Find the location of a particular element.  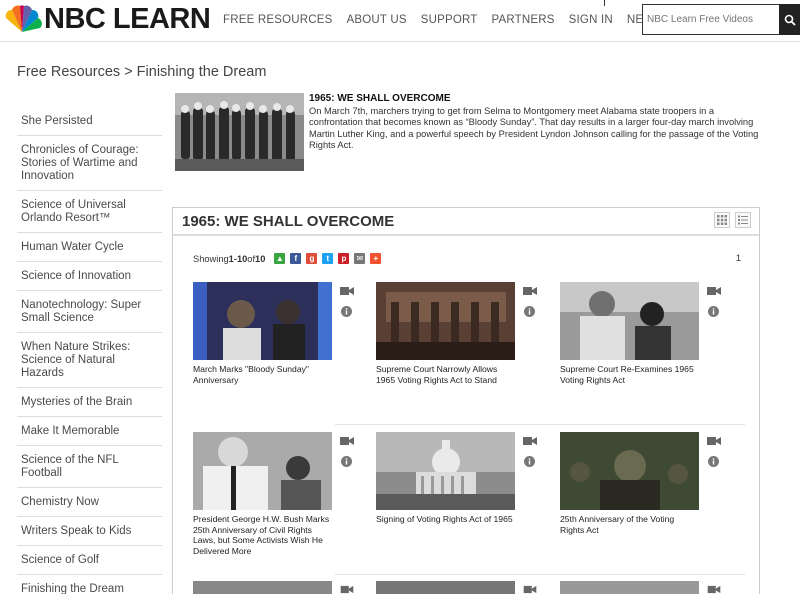

search-button is located at coordinates (789, 19).